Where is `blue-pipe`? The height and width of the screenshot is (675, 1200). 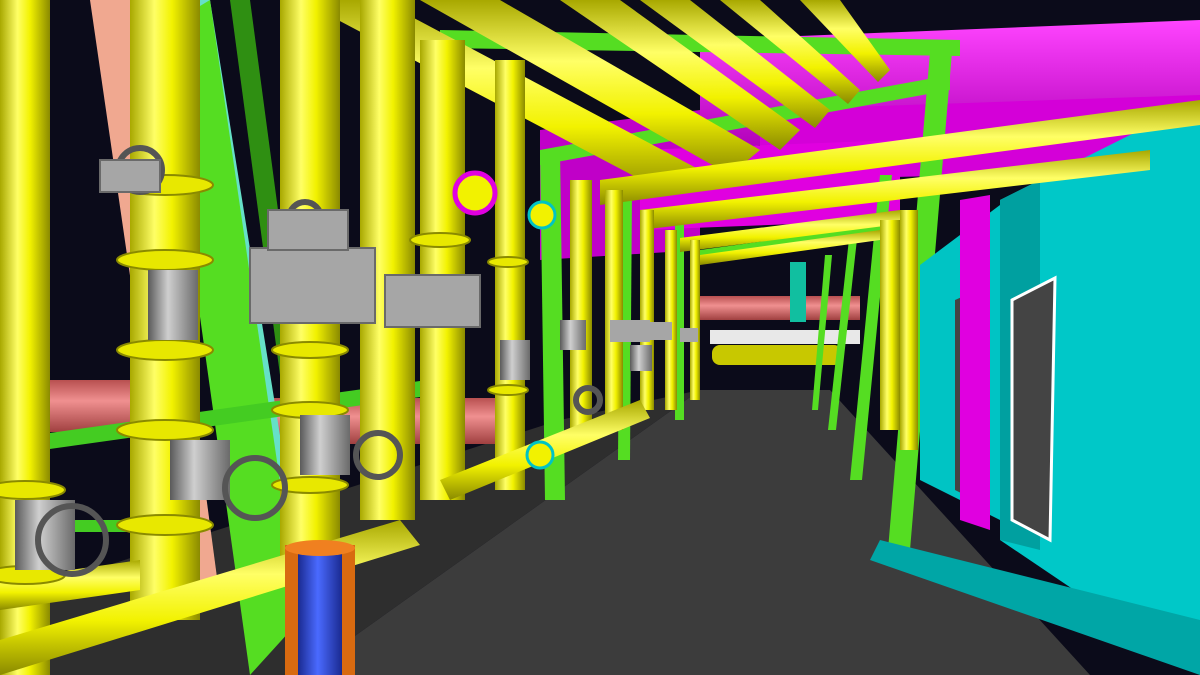 blue-pipe is located at coordinates (320, 607).